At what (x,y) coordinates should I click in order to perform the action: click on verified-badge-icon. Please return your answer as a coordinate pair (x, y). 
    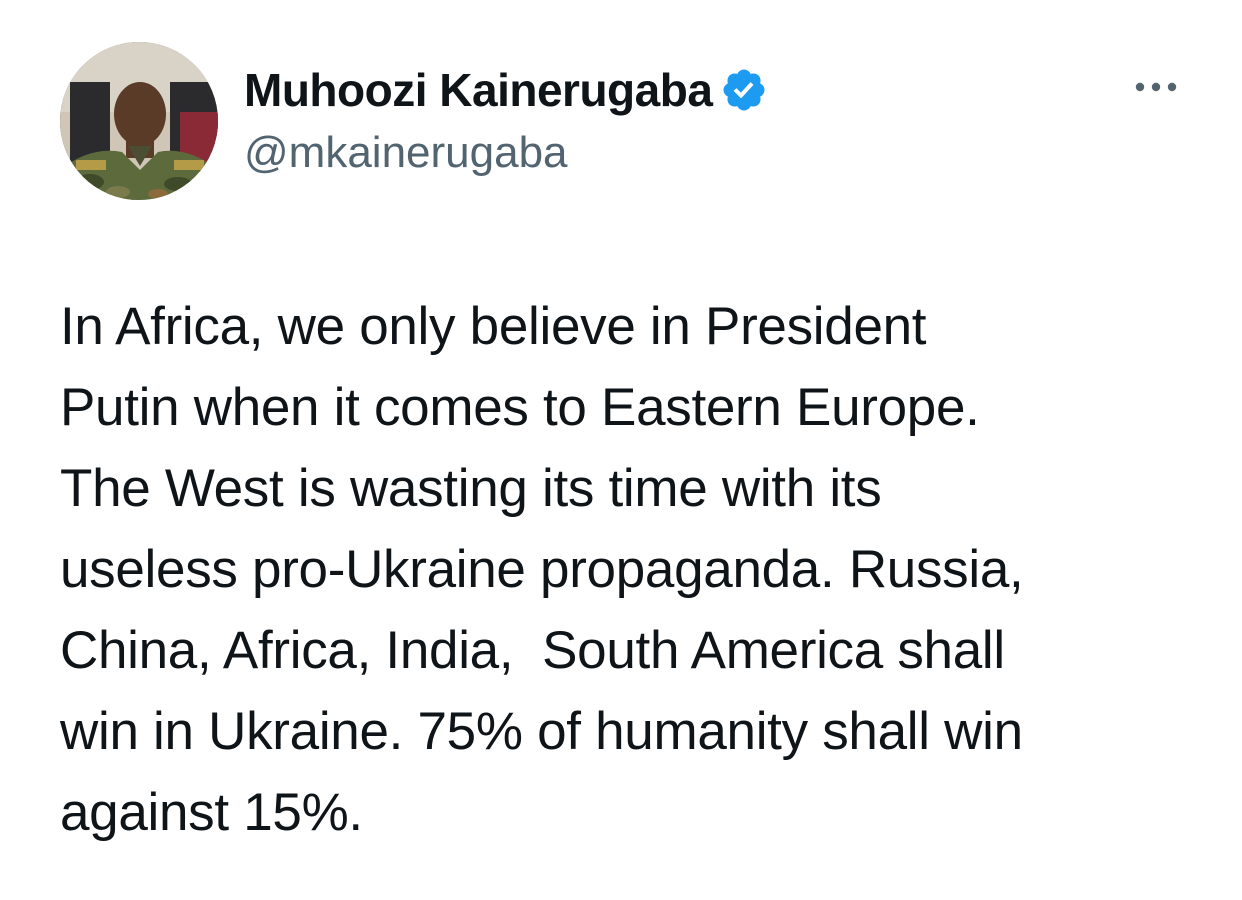
    Looking at the image, I should click on (744, 90).